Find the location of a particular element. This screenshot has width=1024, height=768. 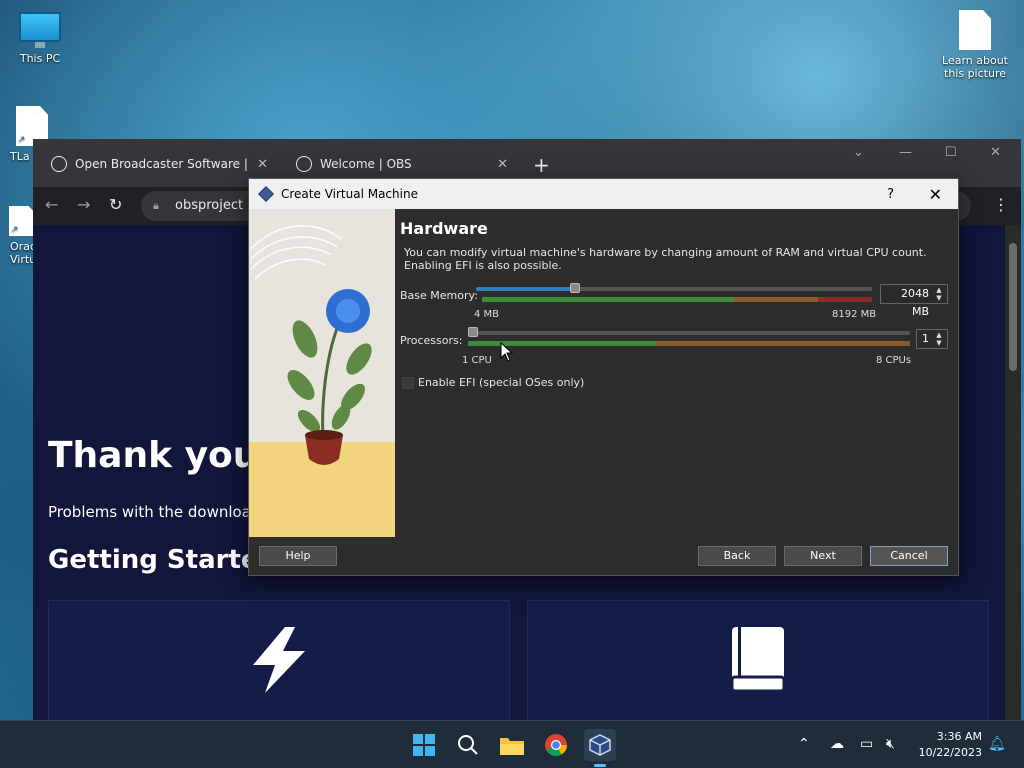

onedrive-icon: ☁ is located at coordinates (837, 744).